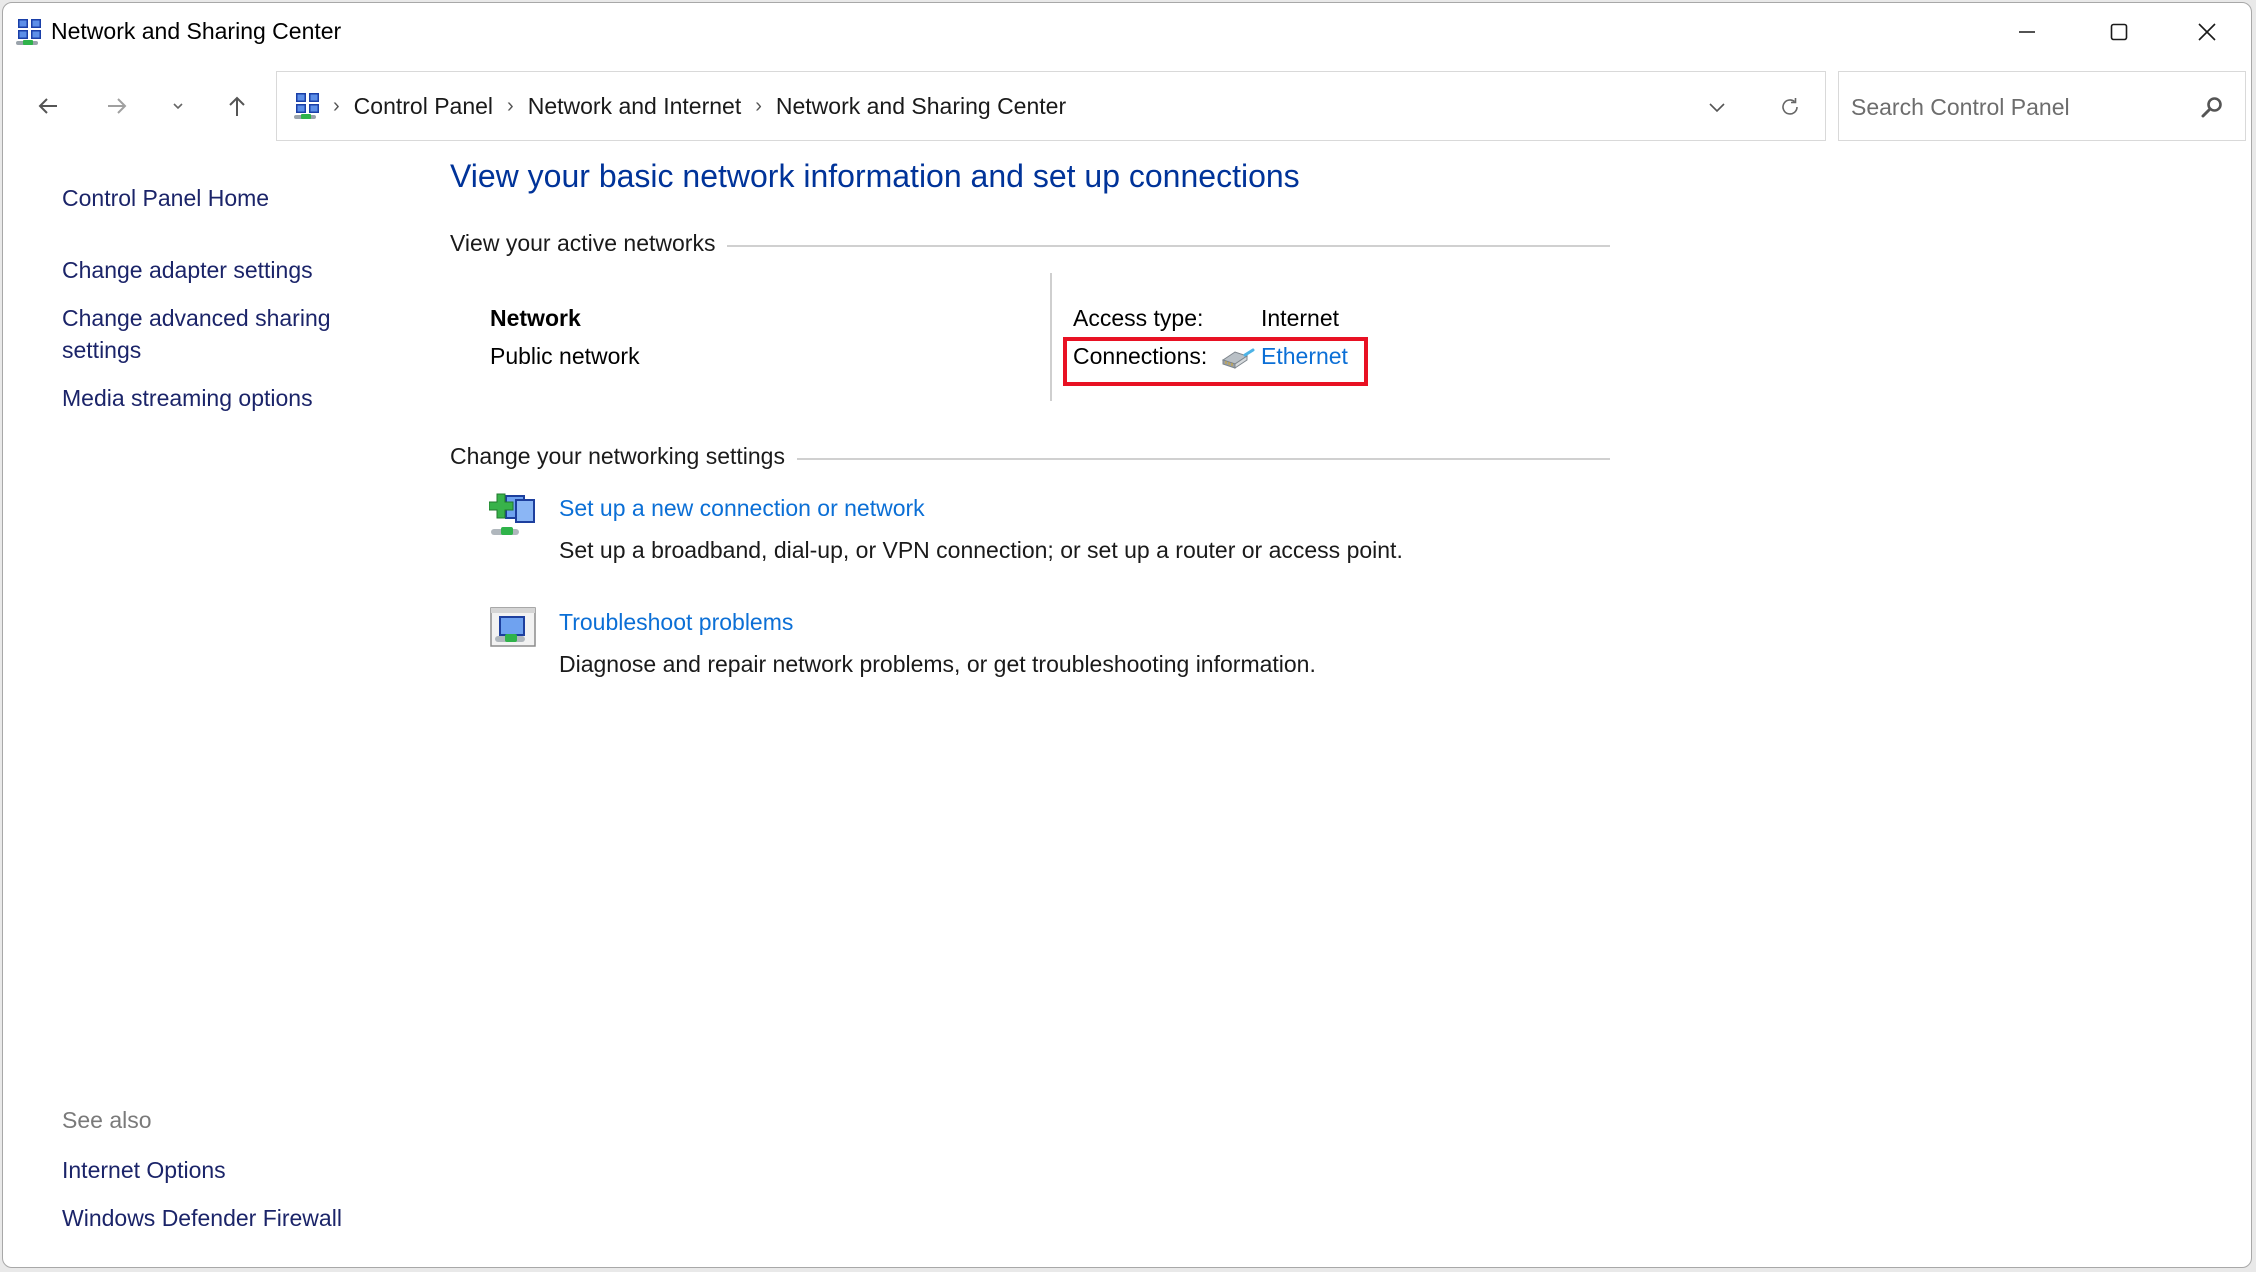 The width and height of the screenshot is (2256, 1272). I want to click on ethernet-connection-link: Ethernet, so click(1304, 356).